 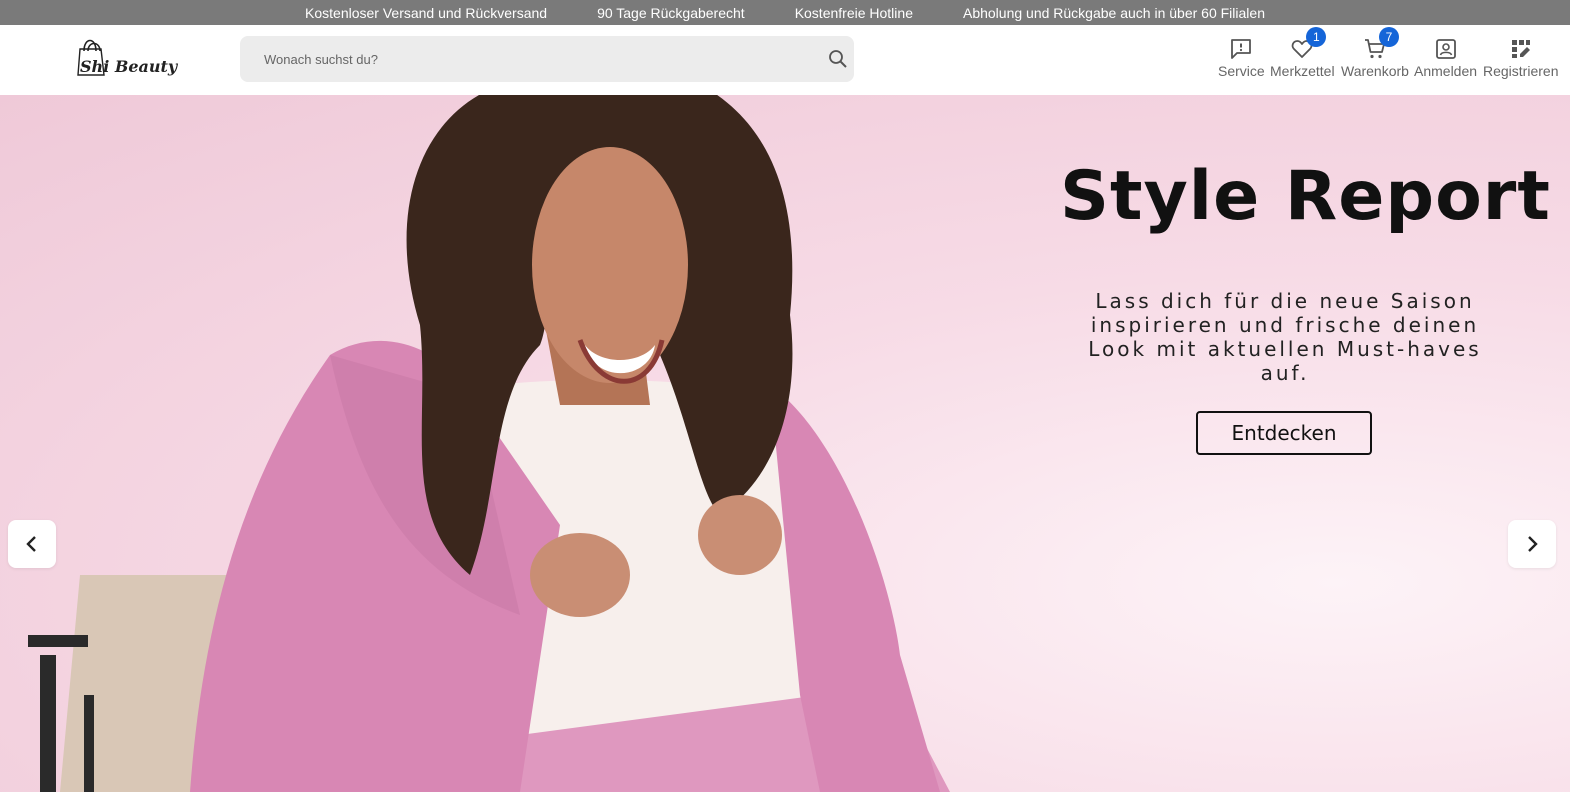 What do you see at coordinates (1375, 71) in the screenshot?
I see `nav-cart-label: Warenkorb` at bounding box center [1375, 71].